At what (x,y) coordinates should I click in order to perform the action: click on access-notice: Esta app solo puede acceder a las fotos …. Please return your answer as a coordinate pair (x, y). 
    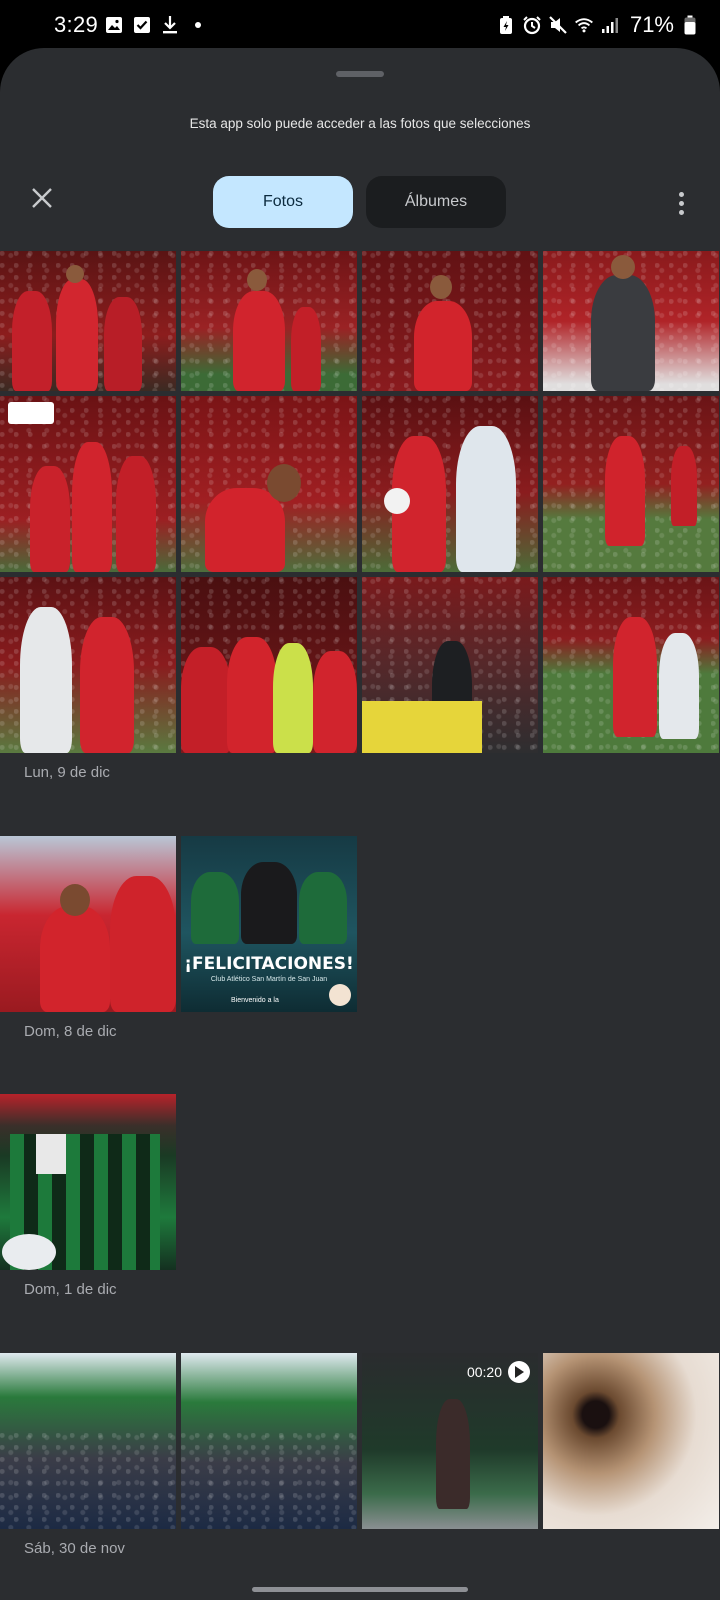
    Looking at the image, I should click on (360, 123).